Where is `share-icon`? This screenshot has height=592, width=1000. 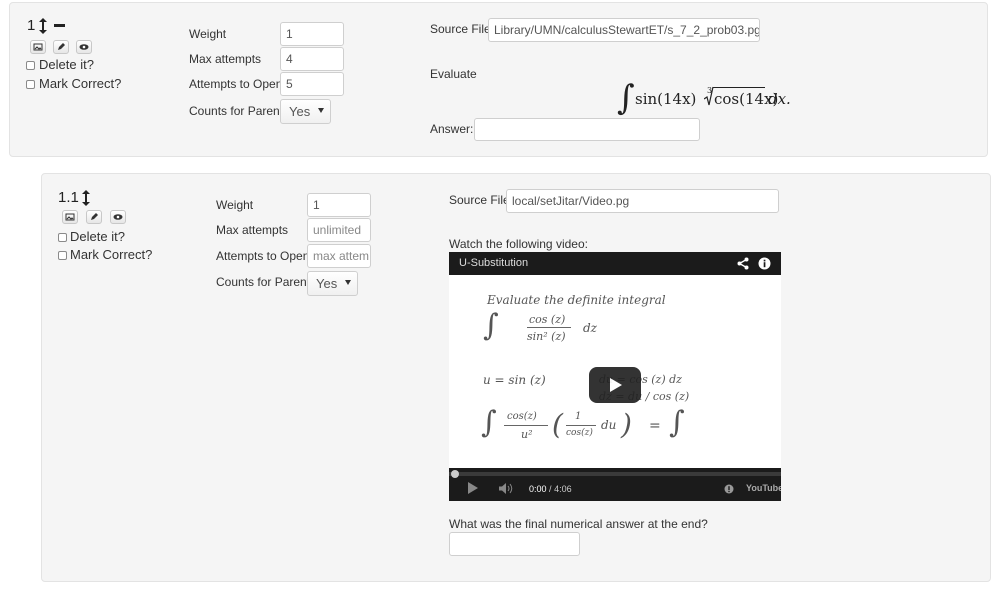 share-icon is located at coordinates (743, 263).